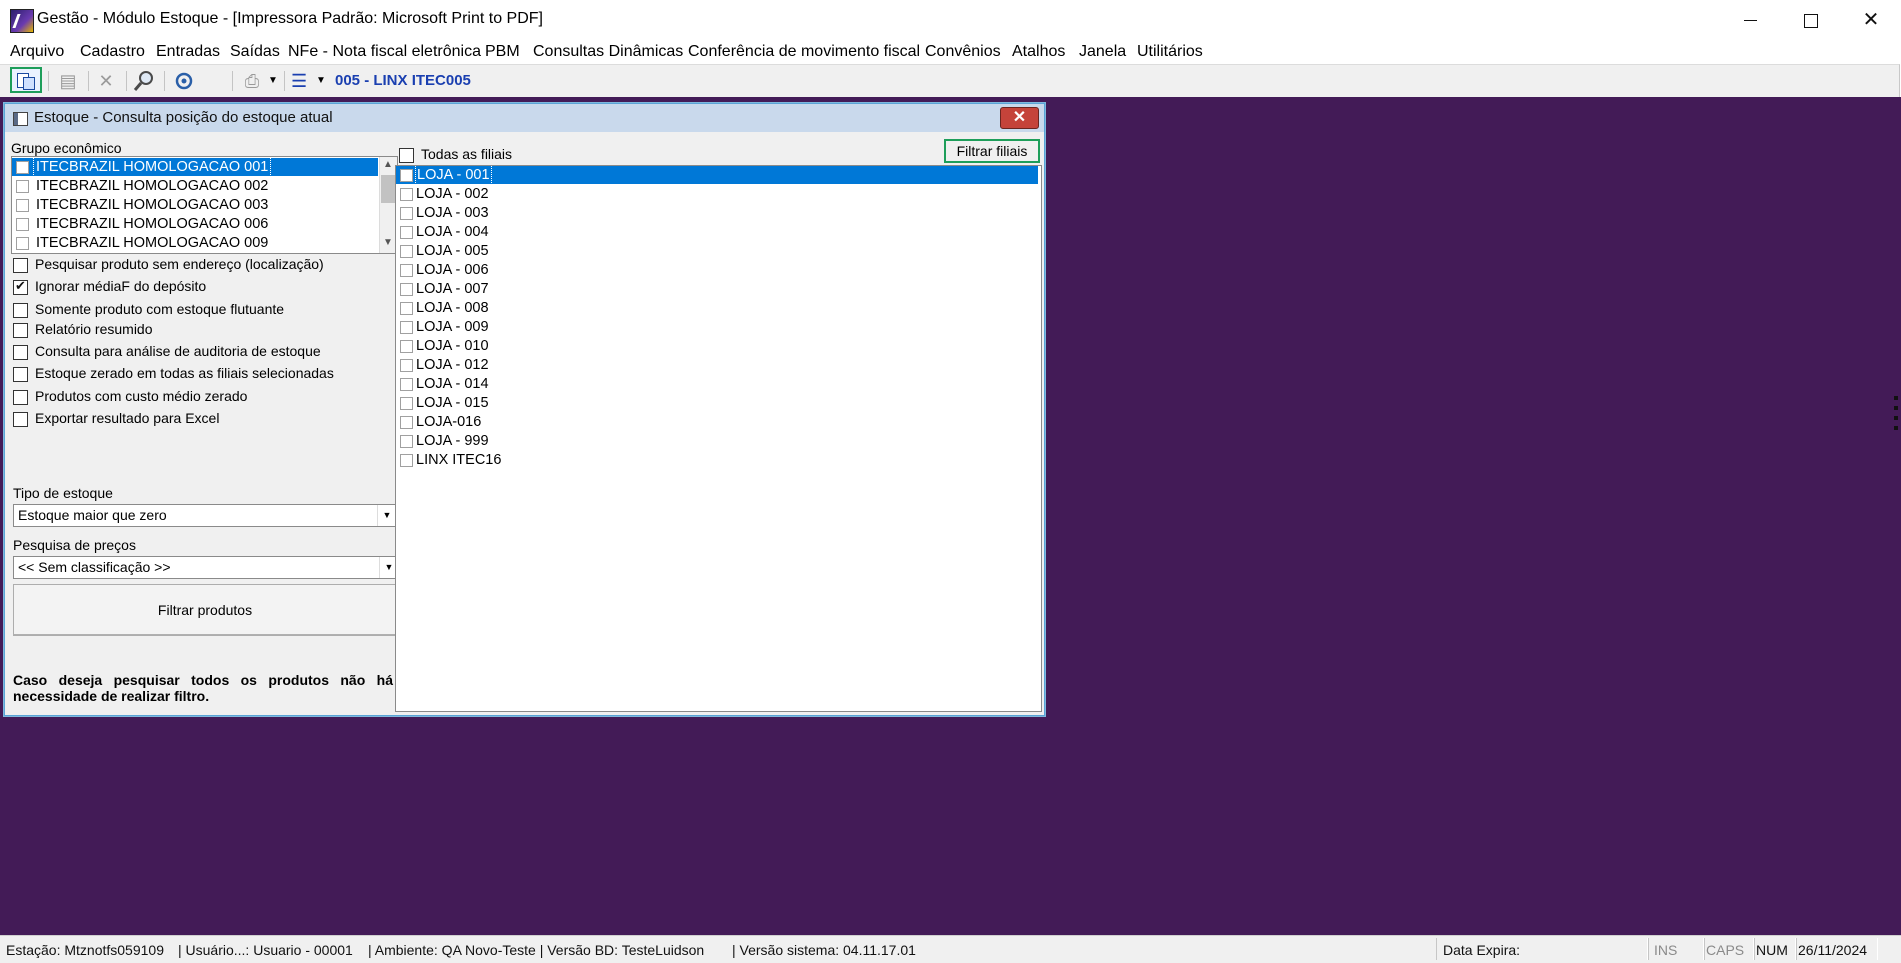 The width and height of the screenshot is (1901, 963). I want to click on filial-item: LOJA - 004, so click(717, 232).